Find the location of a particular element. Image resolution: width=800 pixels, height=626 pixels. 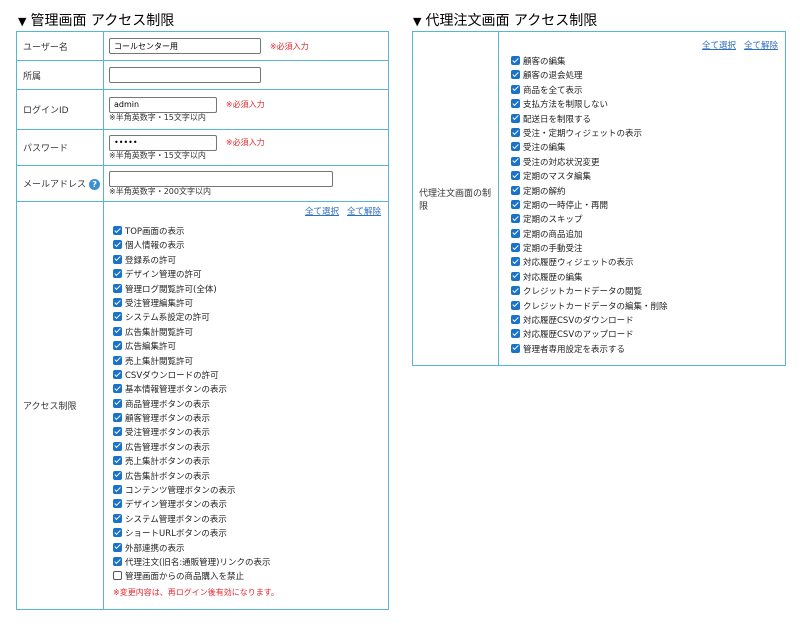

affiliation-input is located at coordinates (185, 75).